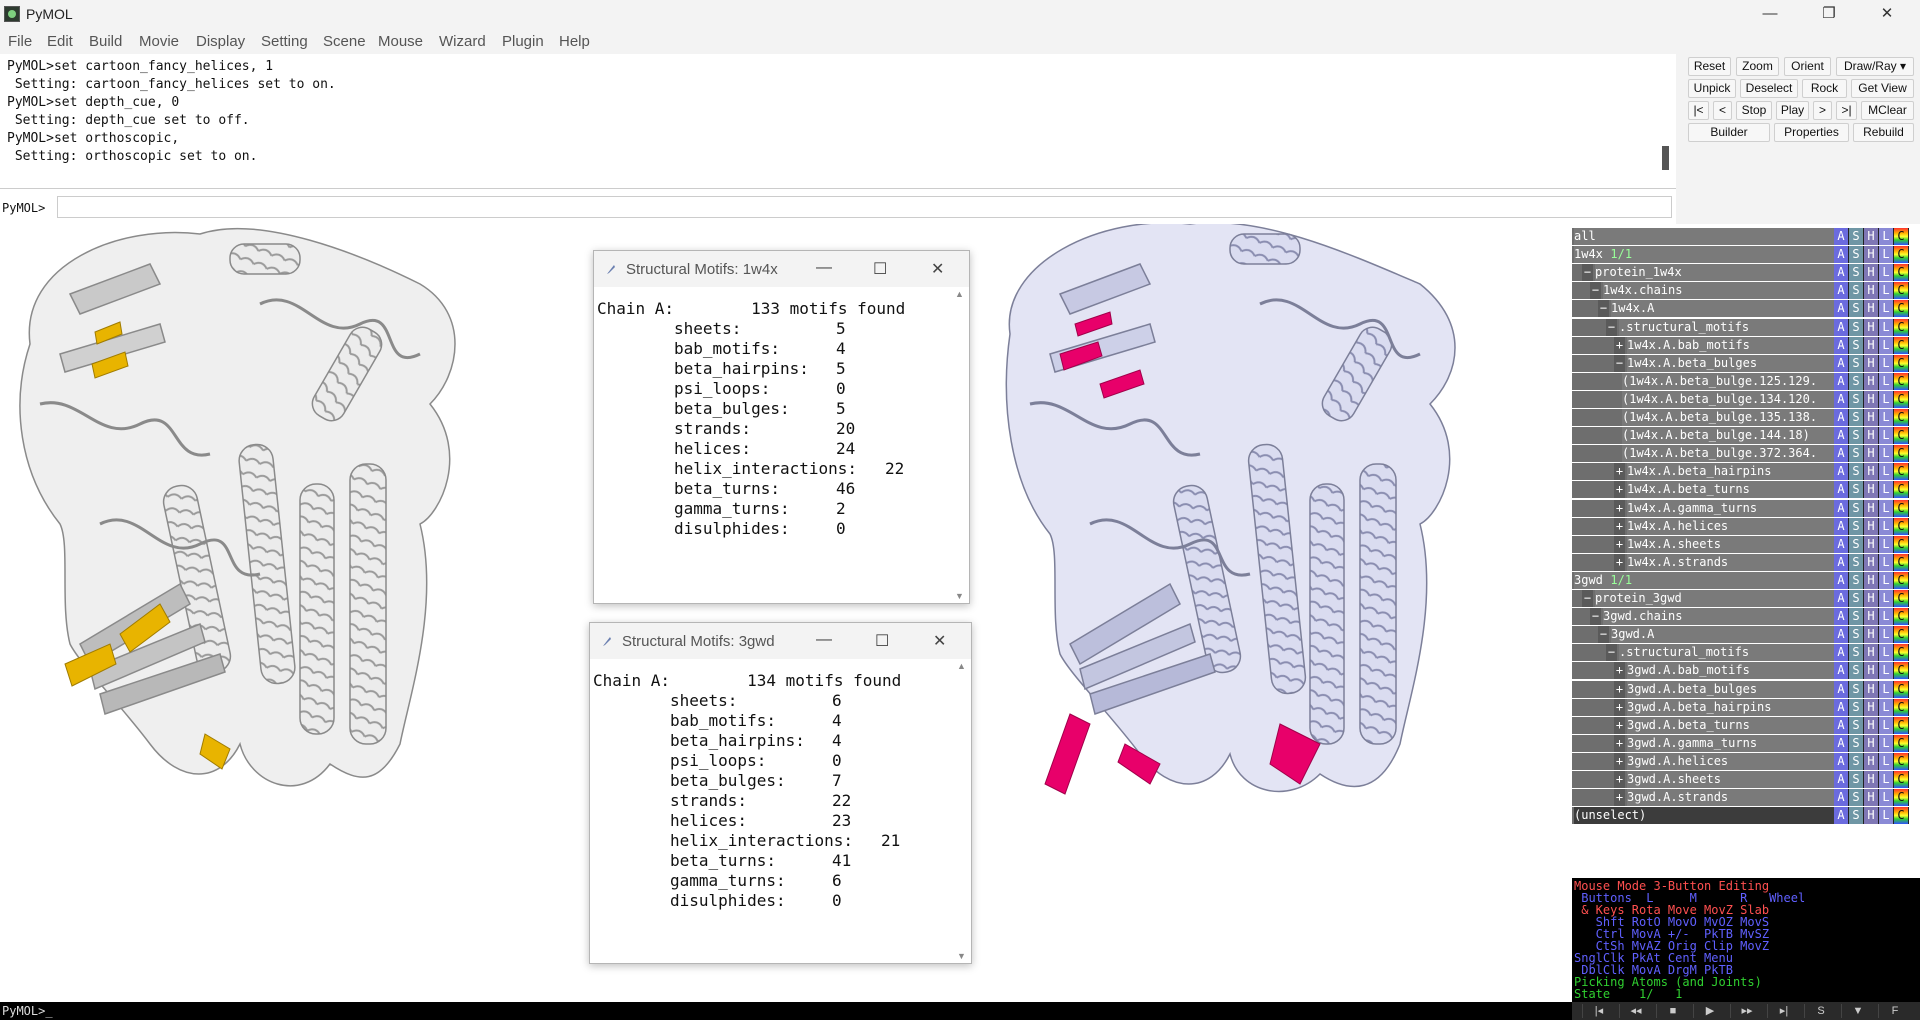 This screenshot has width=1920, height=1020. What do you see at coordinates (1770, 14) in the screenshot?
I see `minimize-button: —` at bounding box center [1770, 14].